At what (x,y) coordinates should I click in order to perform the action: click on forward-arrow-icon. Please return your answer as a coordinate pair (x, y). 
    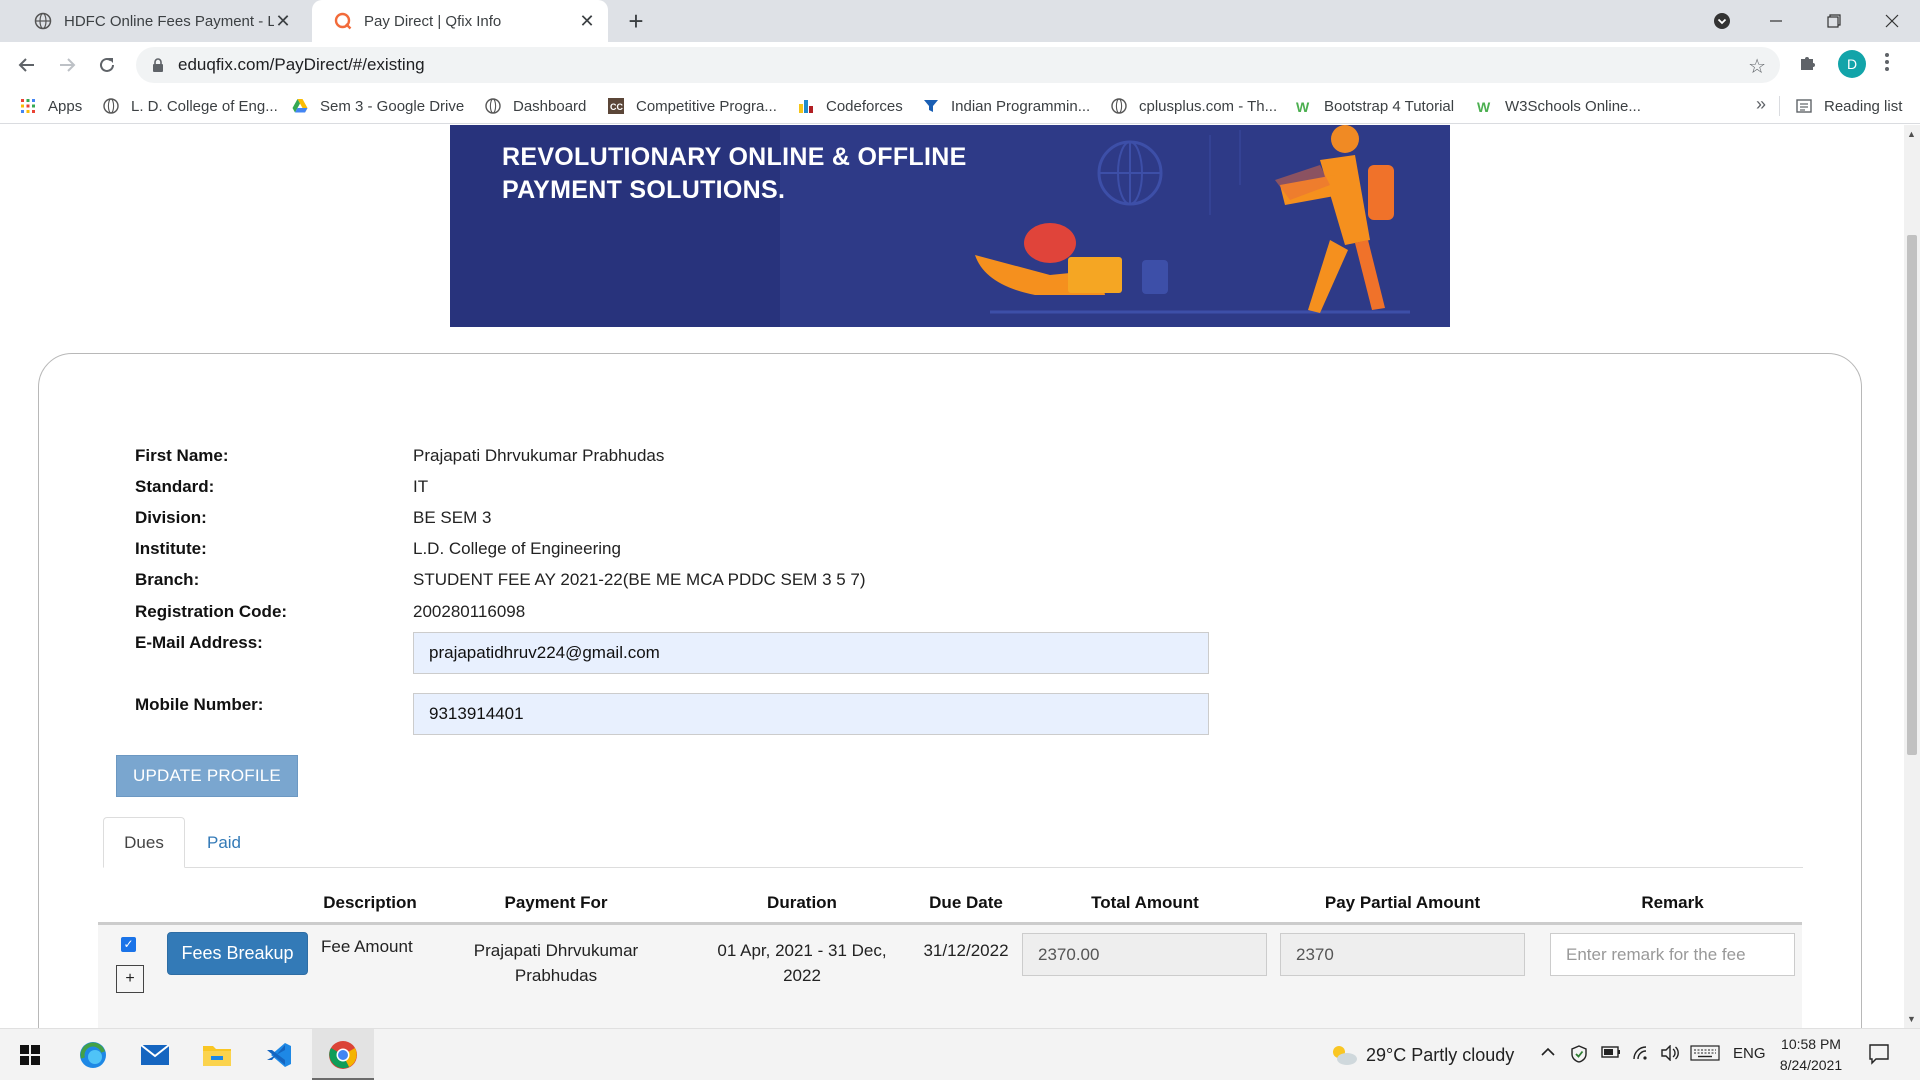
    Looking at the image, I should click on (67, 65).